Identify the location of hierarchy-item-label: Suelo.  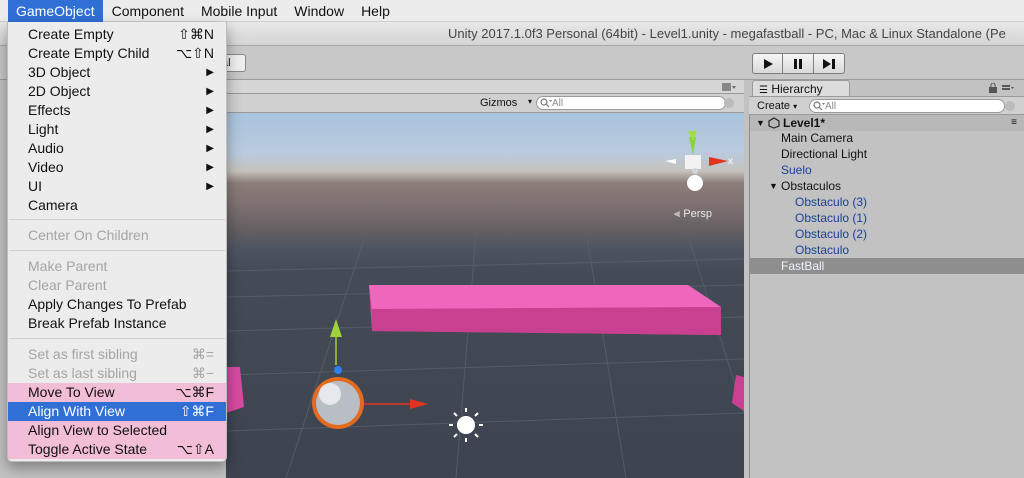
(796, 170).